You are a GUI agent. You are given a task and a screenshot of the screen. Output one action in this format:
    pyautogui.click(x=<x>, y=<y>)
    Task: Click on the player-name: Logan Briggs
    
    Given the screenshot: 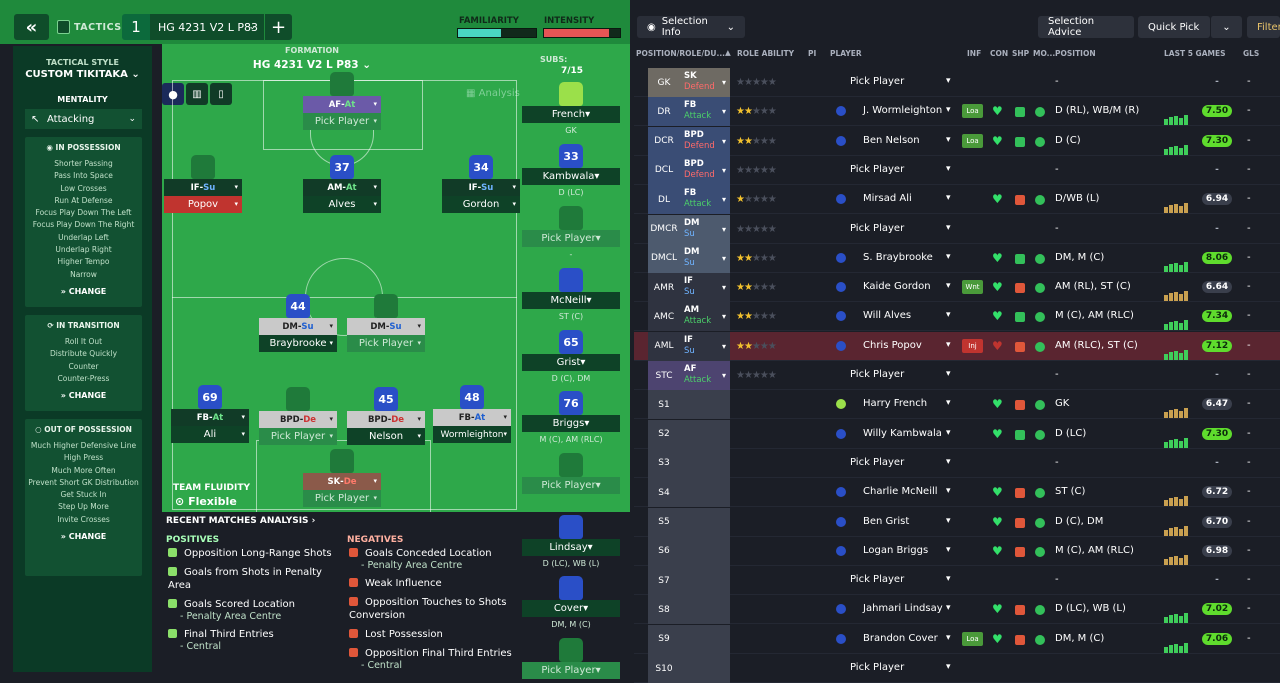 What is the action you would take?
    pyautogui.click(x=895, y=550)
    